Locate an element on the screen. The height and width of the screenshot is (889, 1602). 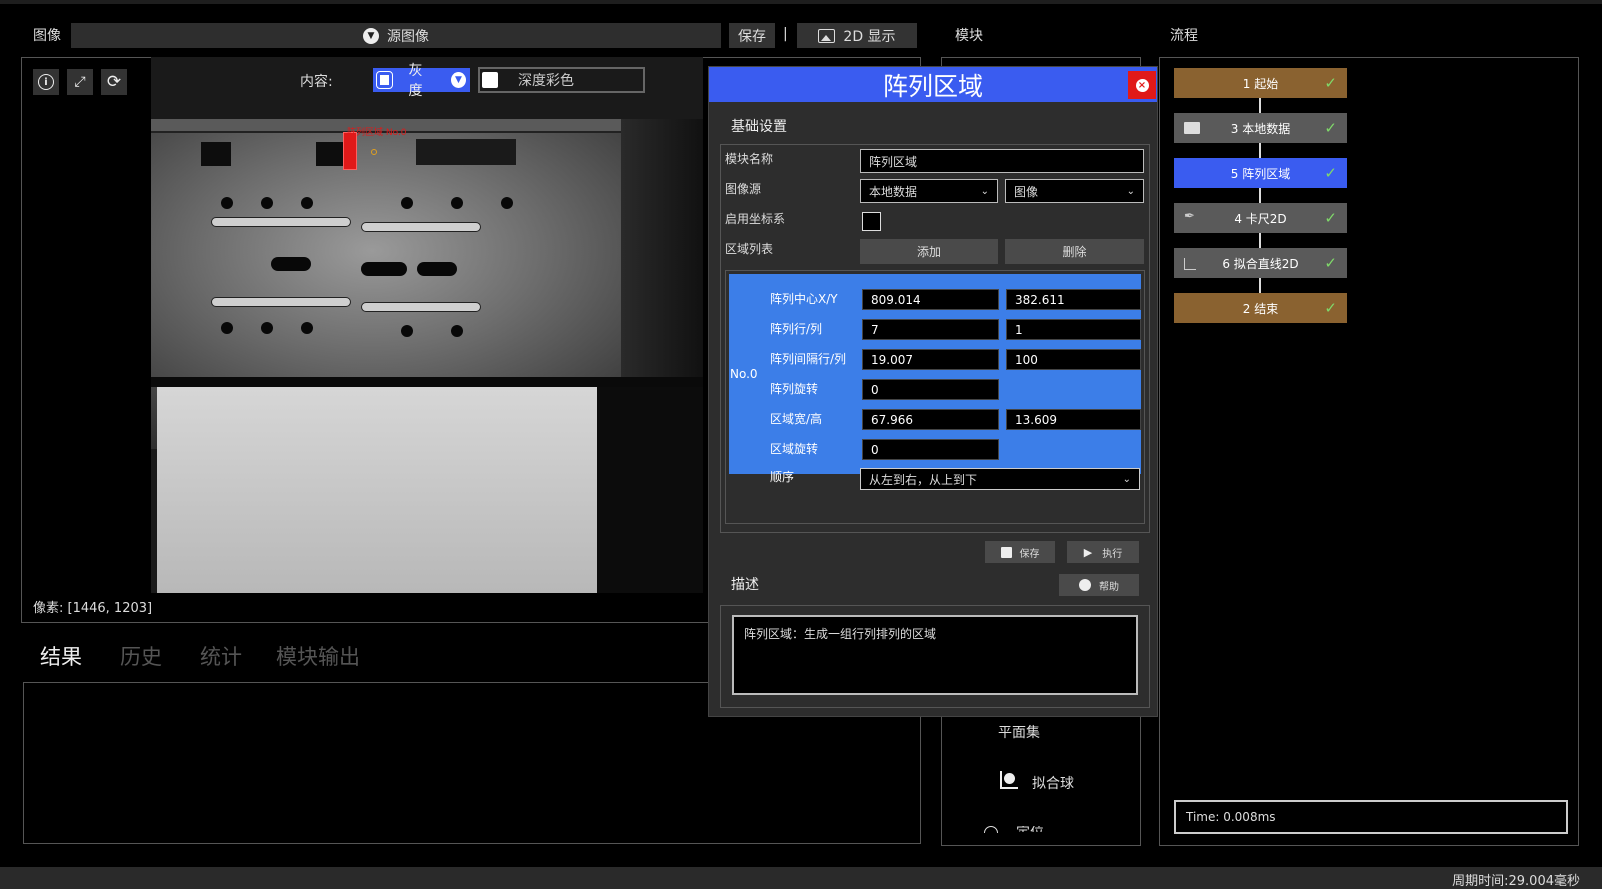
flow-time-box: Time: 0.008ms is located at coordinates (1371, 817).